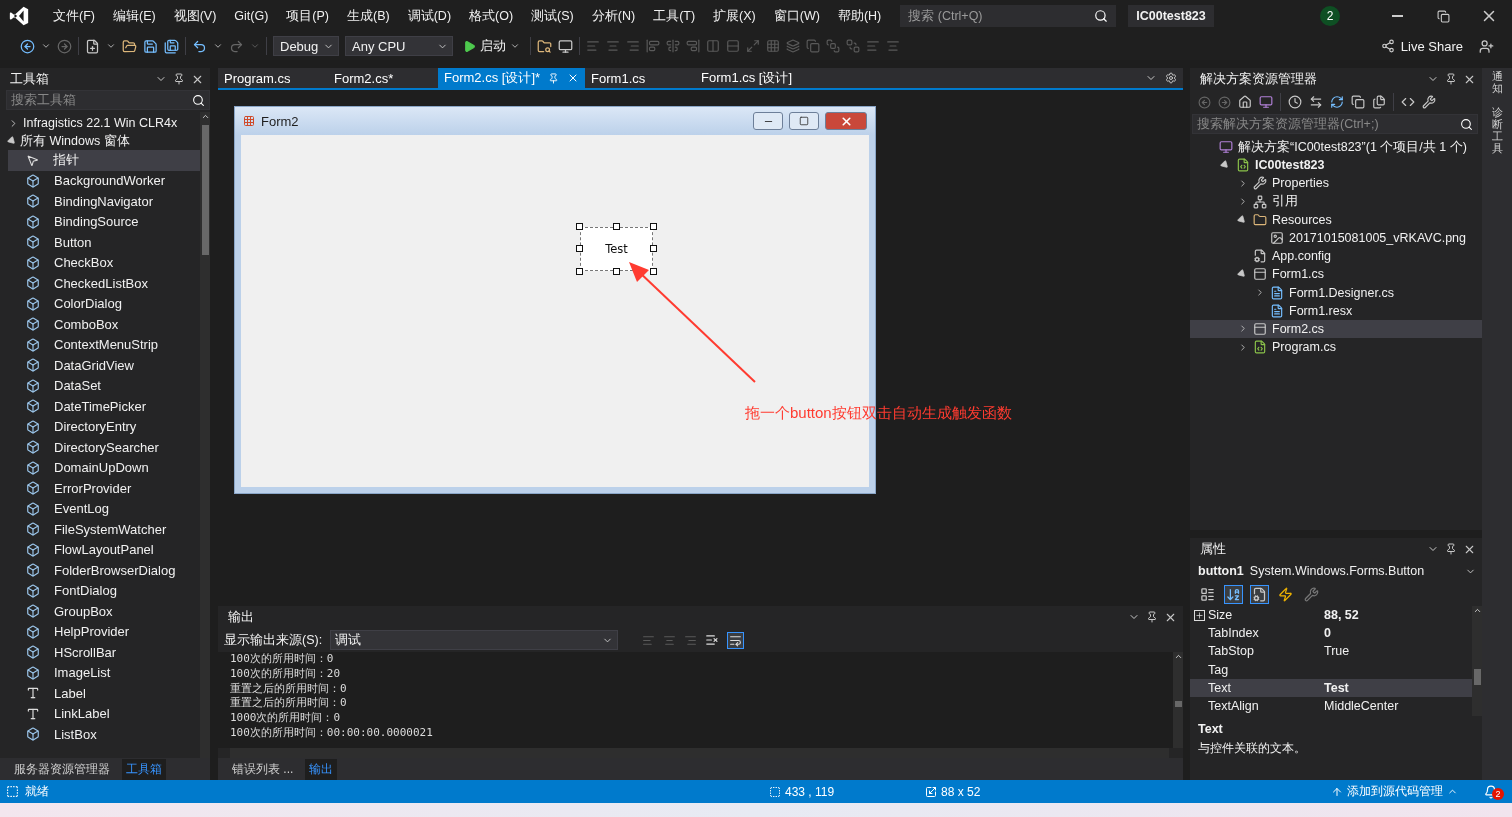 The image size is (1512, 817). I want to click on tree-item: Form1.Designer.cs, so click(1336, 292).